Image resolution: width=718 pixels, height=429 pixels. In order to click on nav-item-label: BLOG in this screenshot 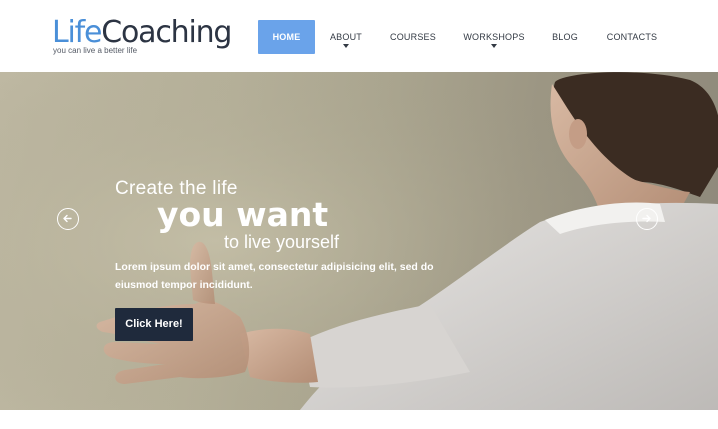, I will do `click(565, 37)`.